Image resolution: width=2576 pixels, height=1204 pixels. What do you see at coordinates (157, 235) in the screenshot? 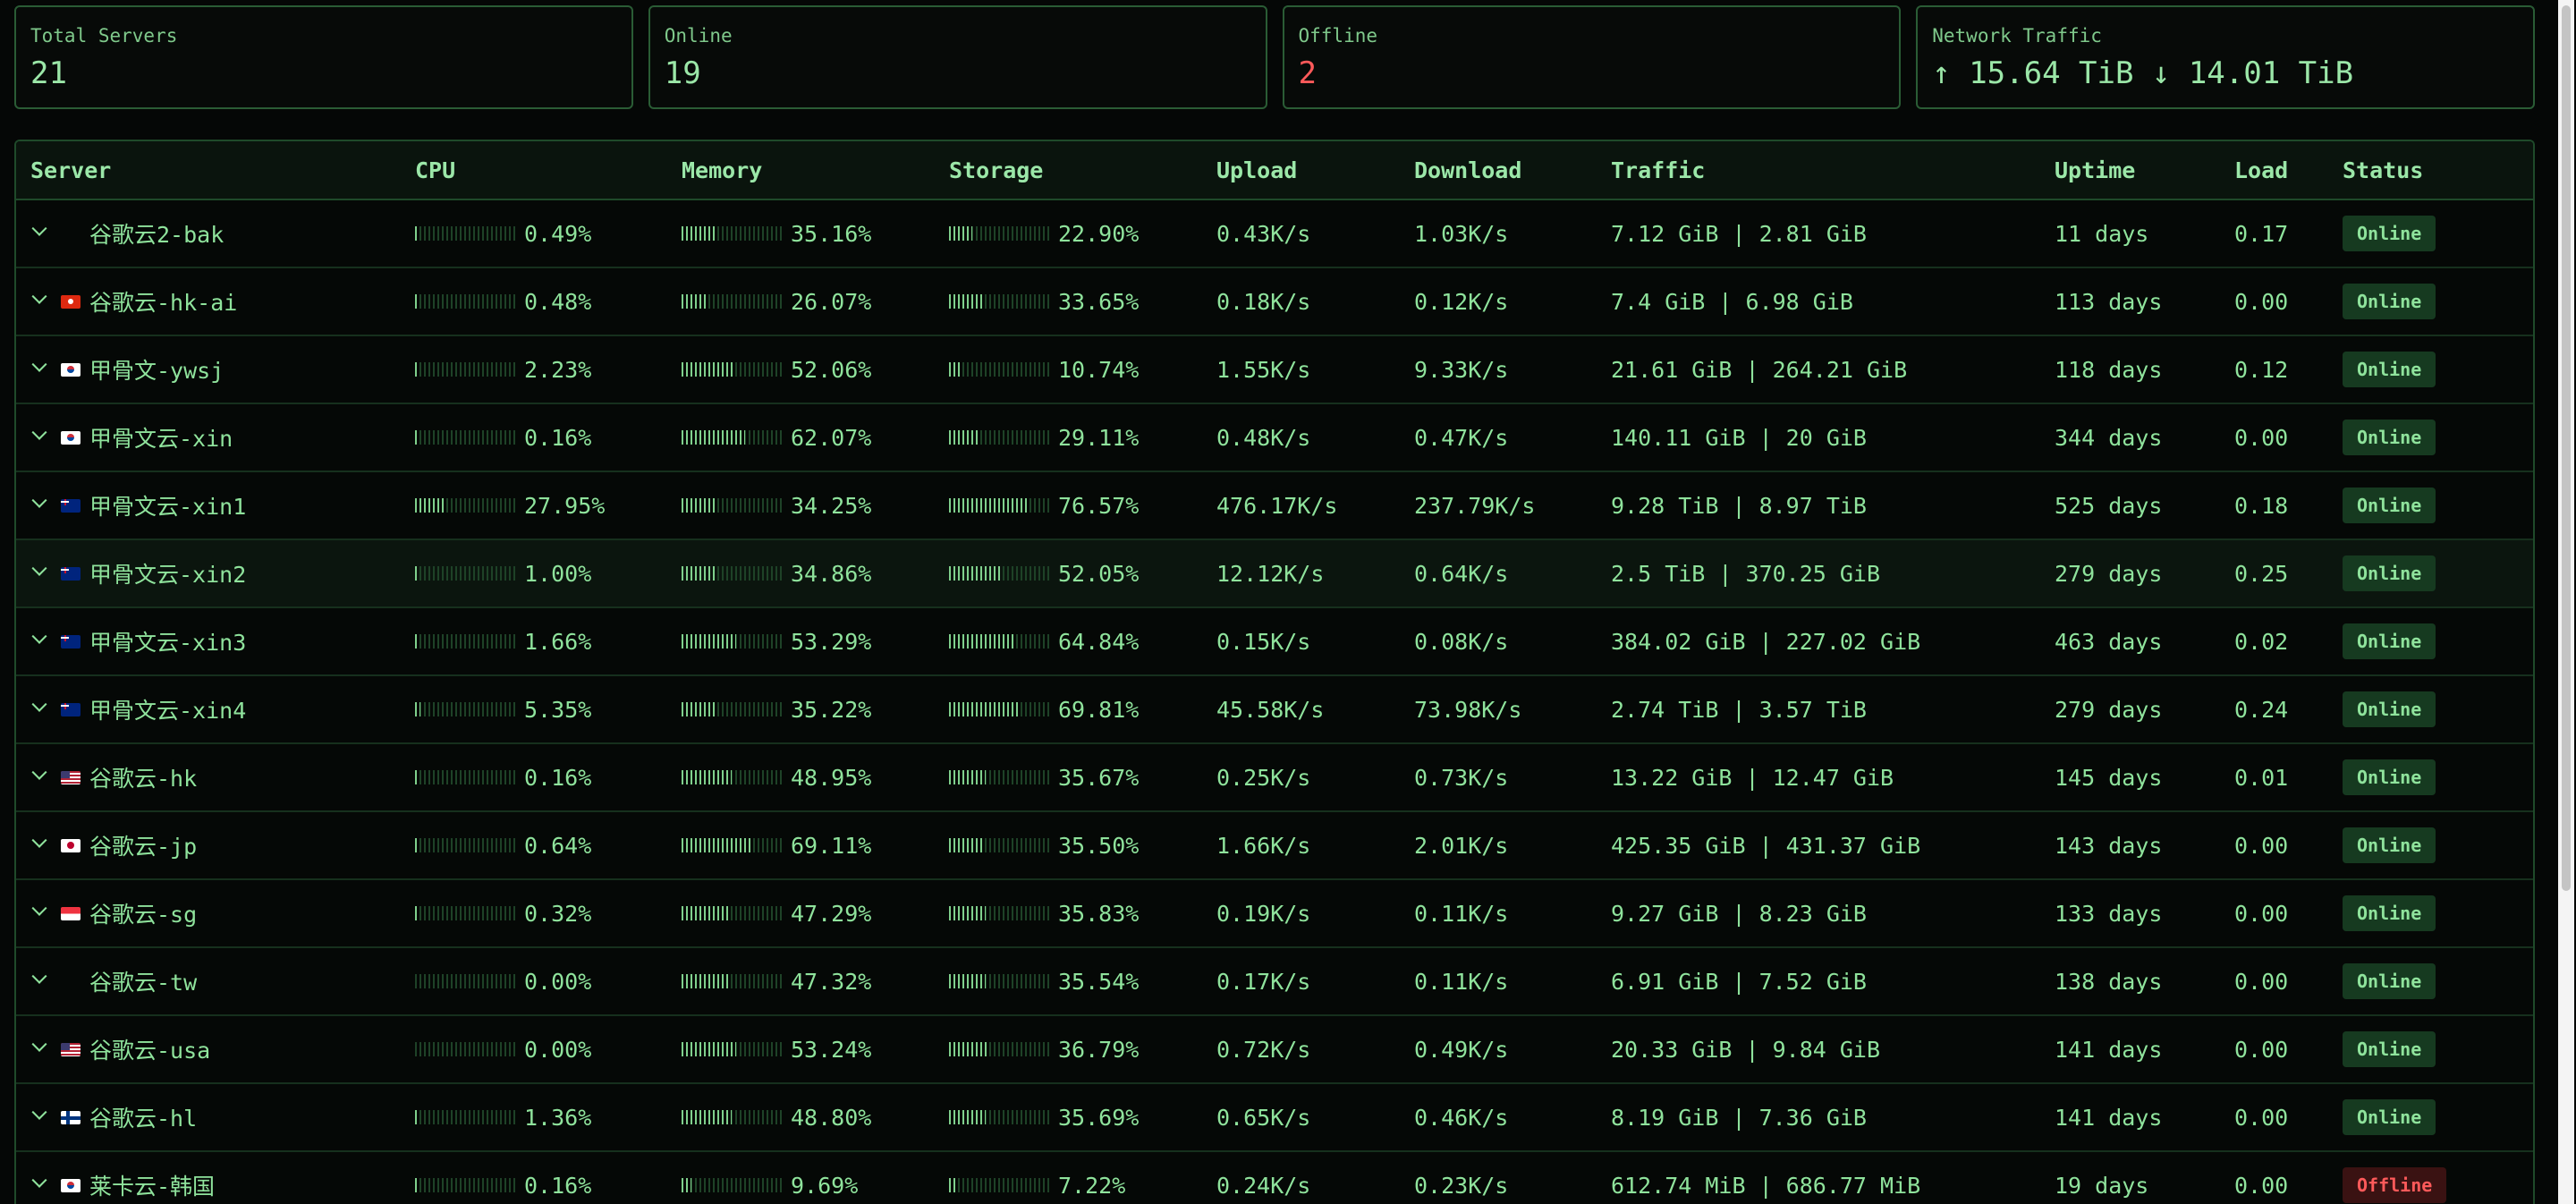
I see `server-name: 谷歌云2-bak` at bounding box center [157, 235].